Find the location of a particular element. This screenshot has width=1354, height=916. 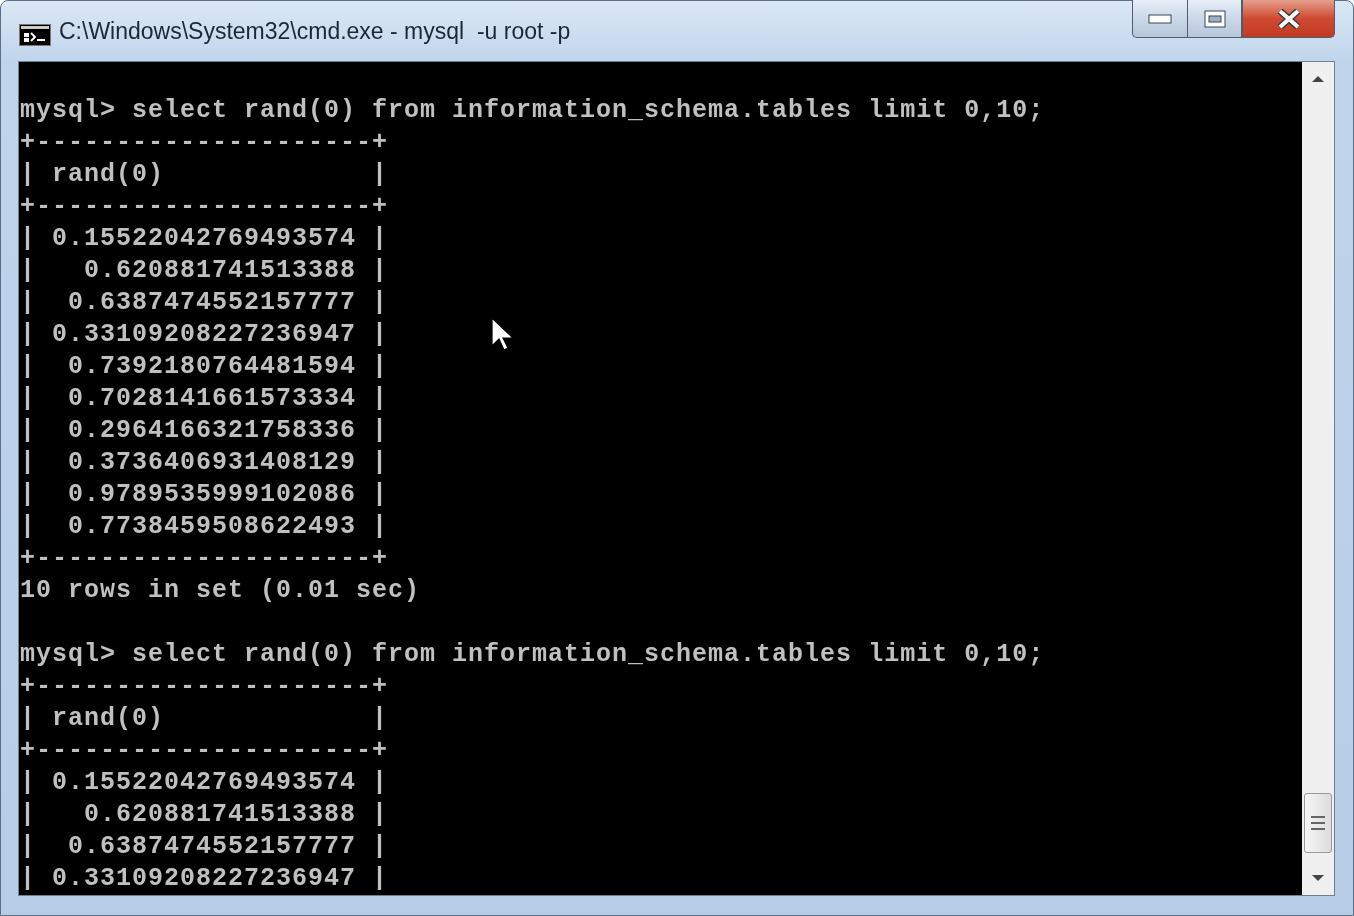

maximize-button is located at coordinates (1214, 19).